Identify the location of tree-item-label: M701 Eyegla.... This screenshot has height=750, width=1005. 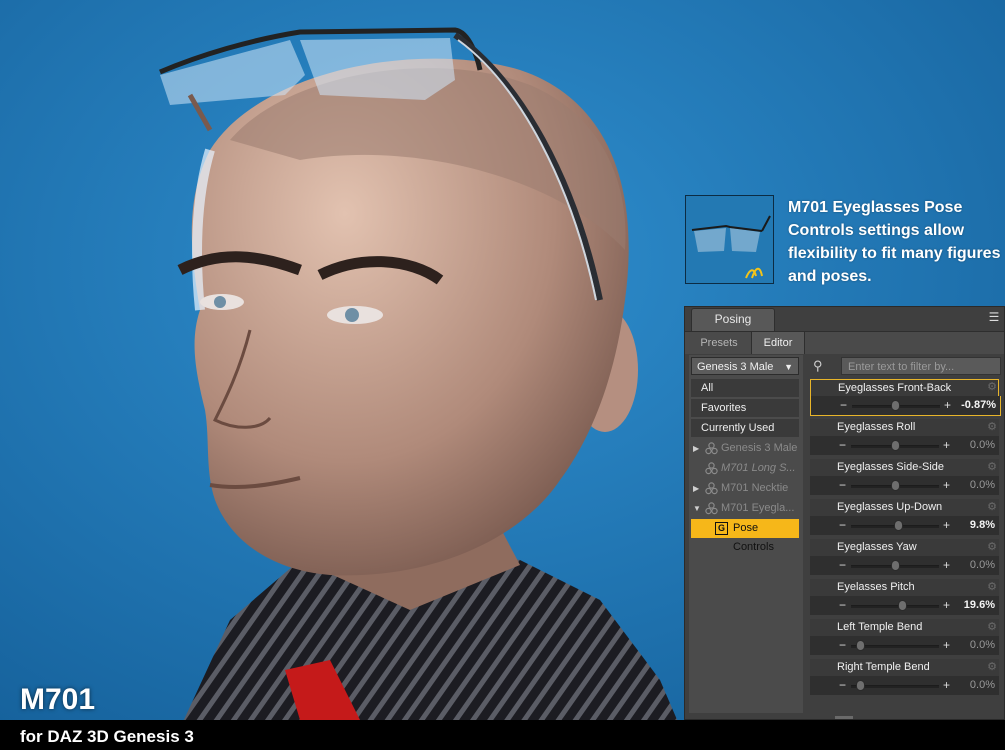
(758, 508).